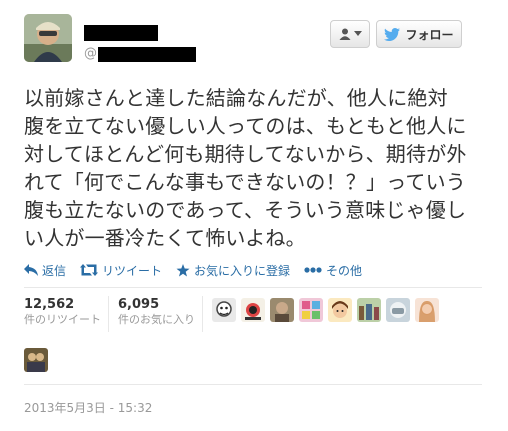  What do you see at coordinates (132, 270) in the screenshot?
I see `retweet-label: リツイート` at bounding box center [132, 270].